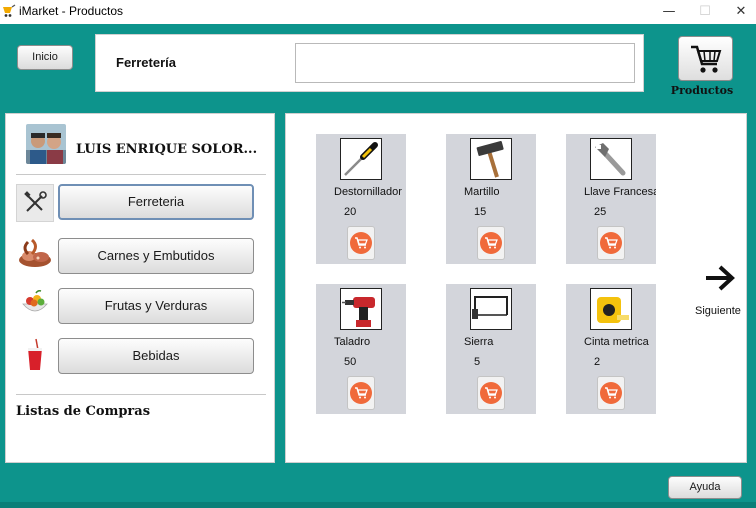 This screenshot has width=756, height=508. Describe the element at coordinates (156, 306) in the screenshot. I see `category-button-frutas: Frutas y Verduras` at that location.